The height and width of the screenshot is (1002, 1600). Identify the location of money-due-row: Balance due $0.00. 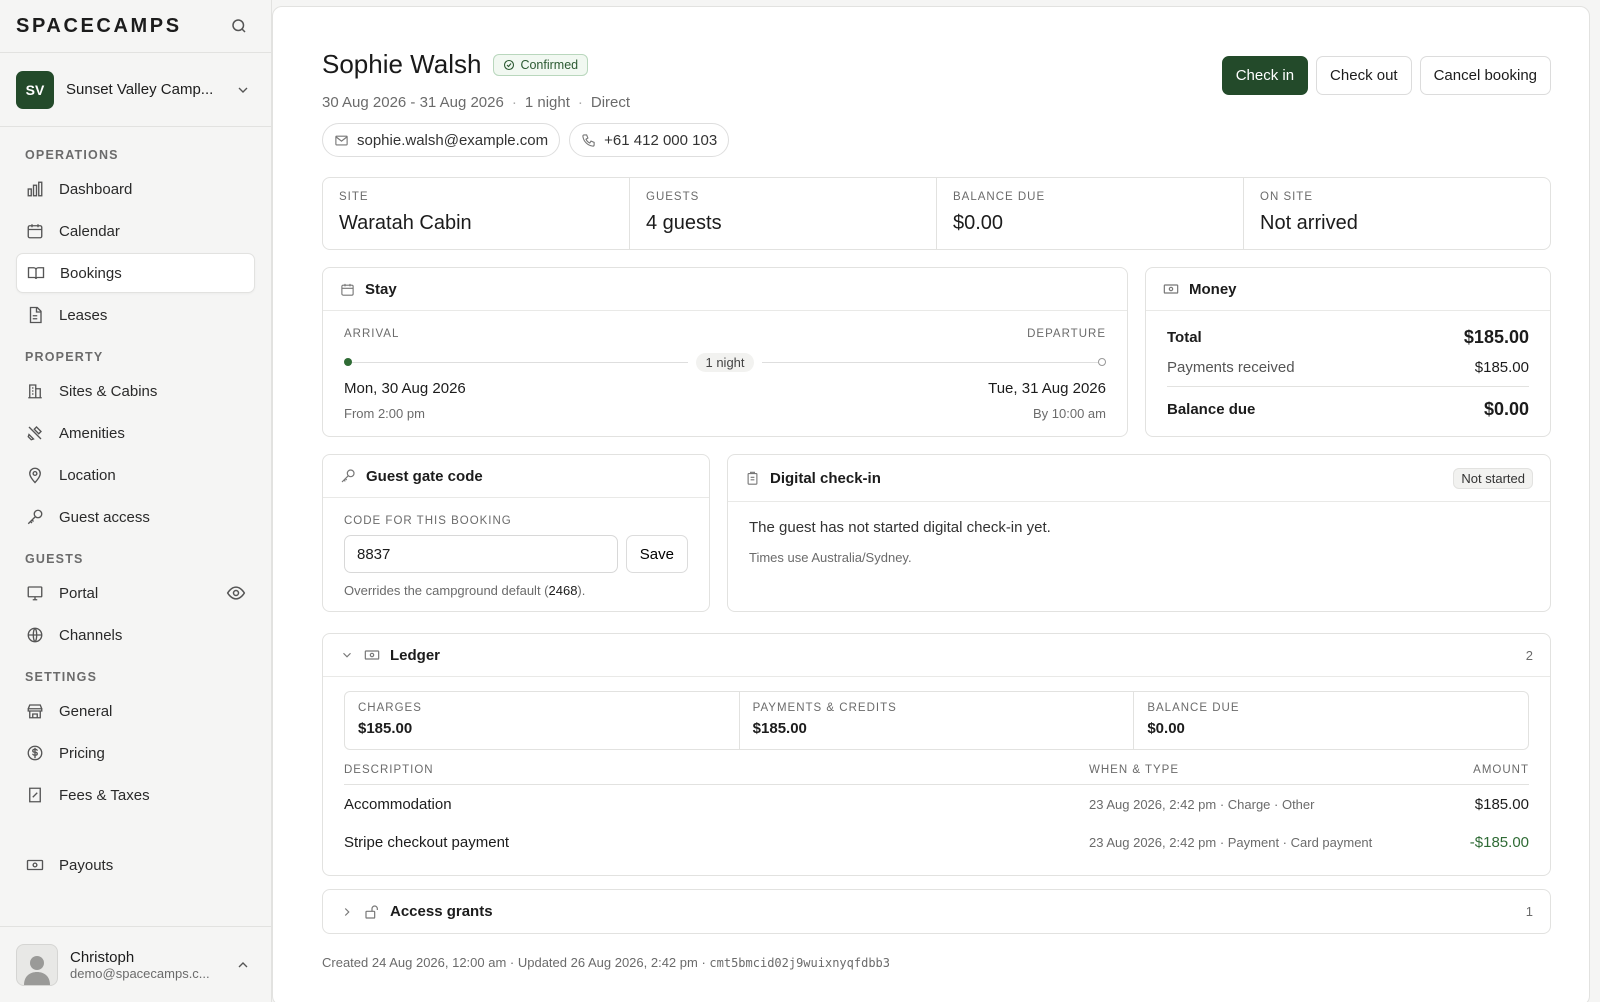
(1348, 409).